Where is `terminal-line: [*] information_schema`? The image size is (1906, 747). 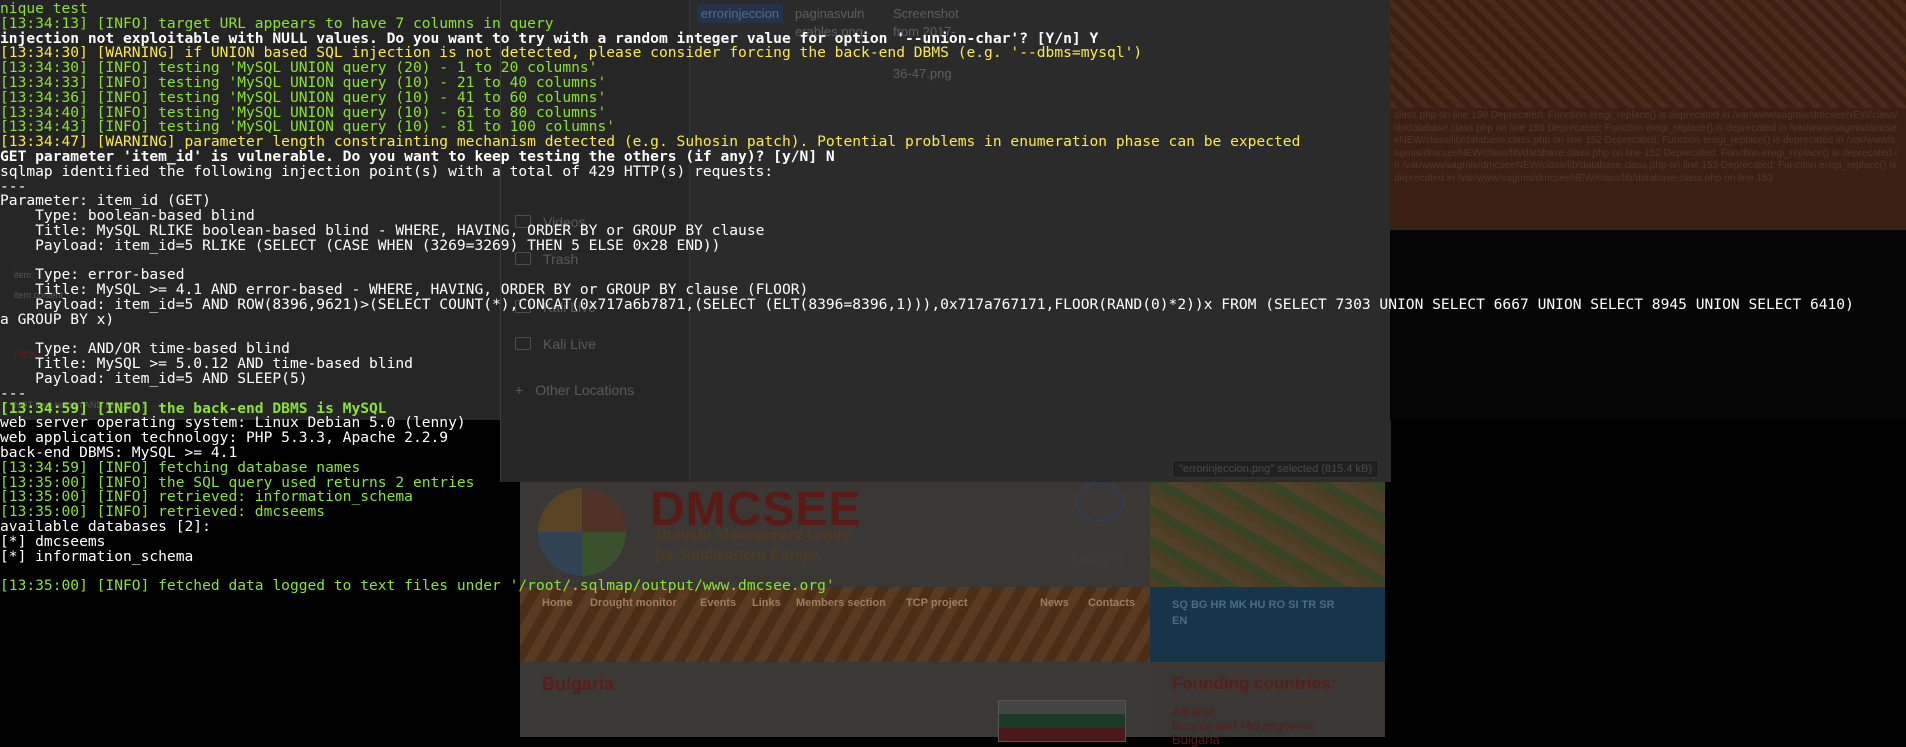
terminal-line: [*] information_schema is located at coordinates (97, 556).